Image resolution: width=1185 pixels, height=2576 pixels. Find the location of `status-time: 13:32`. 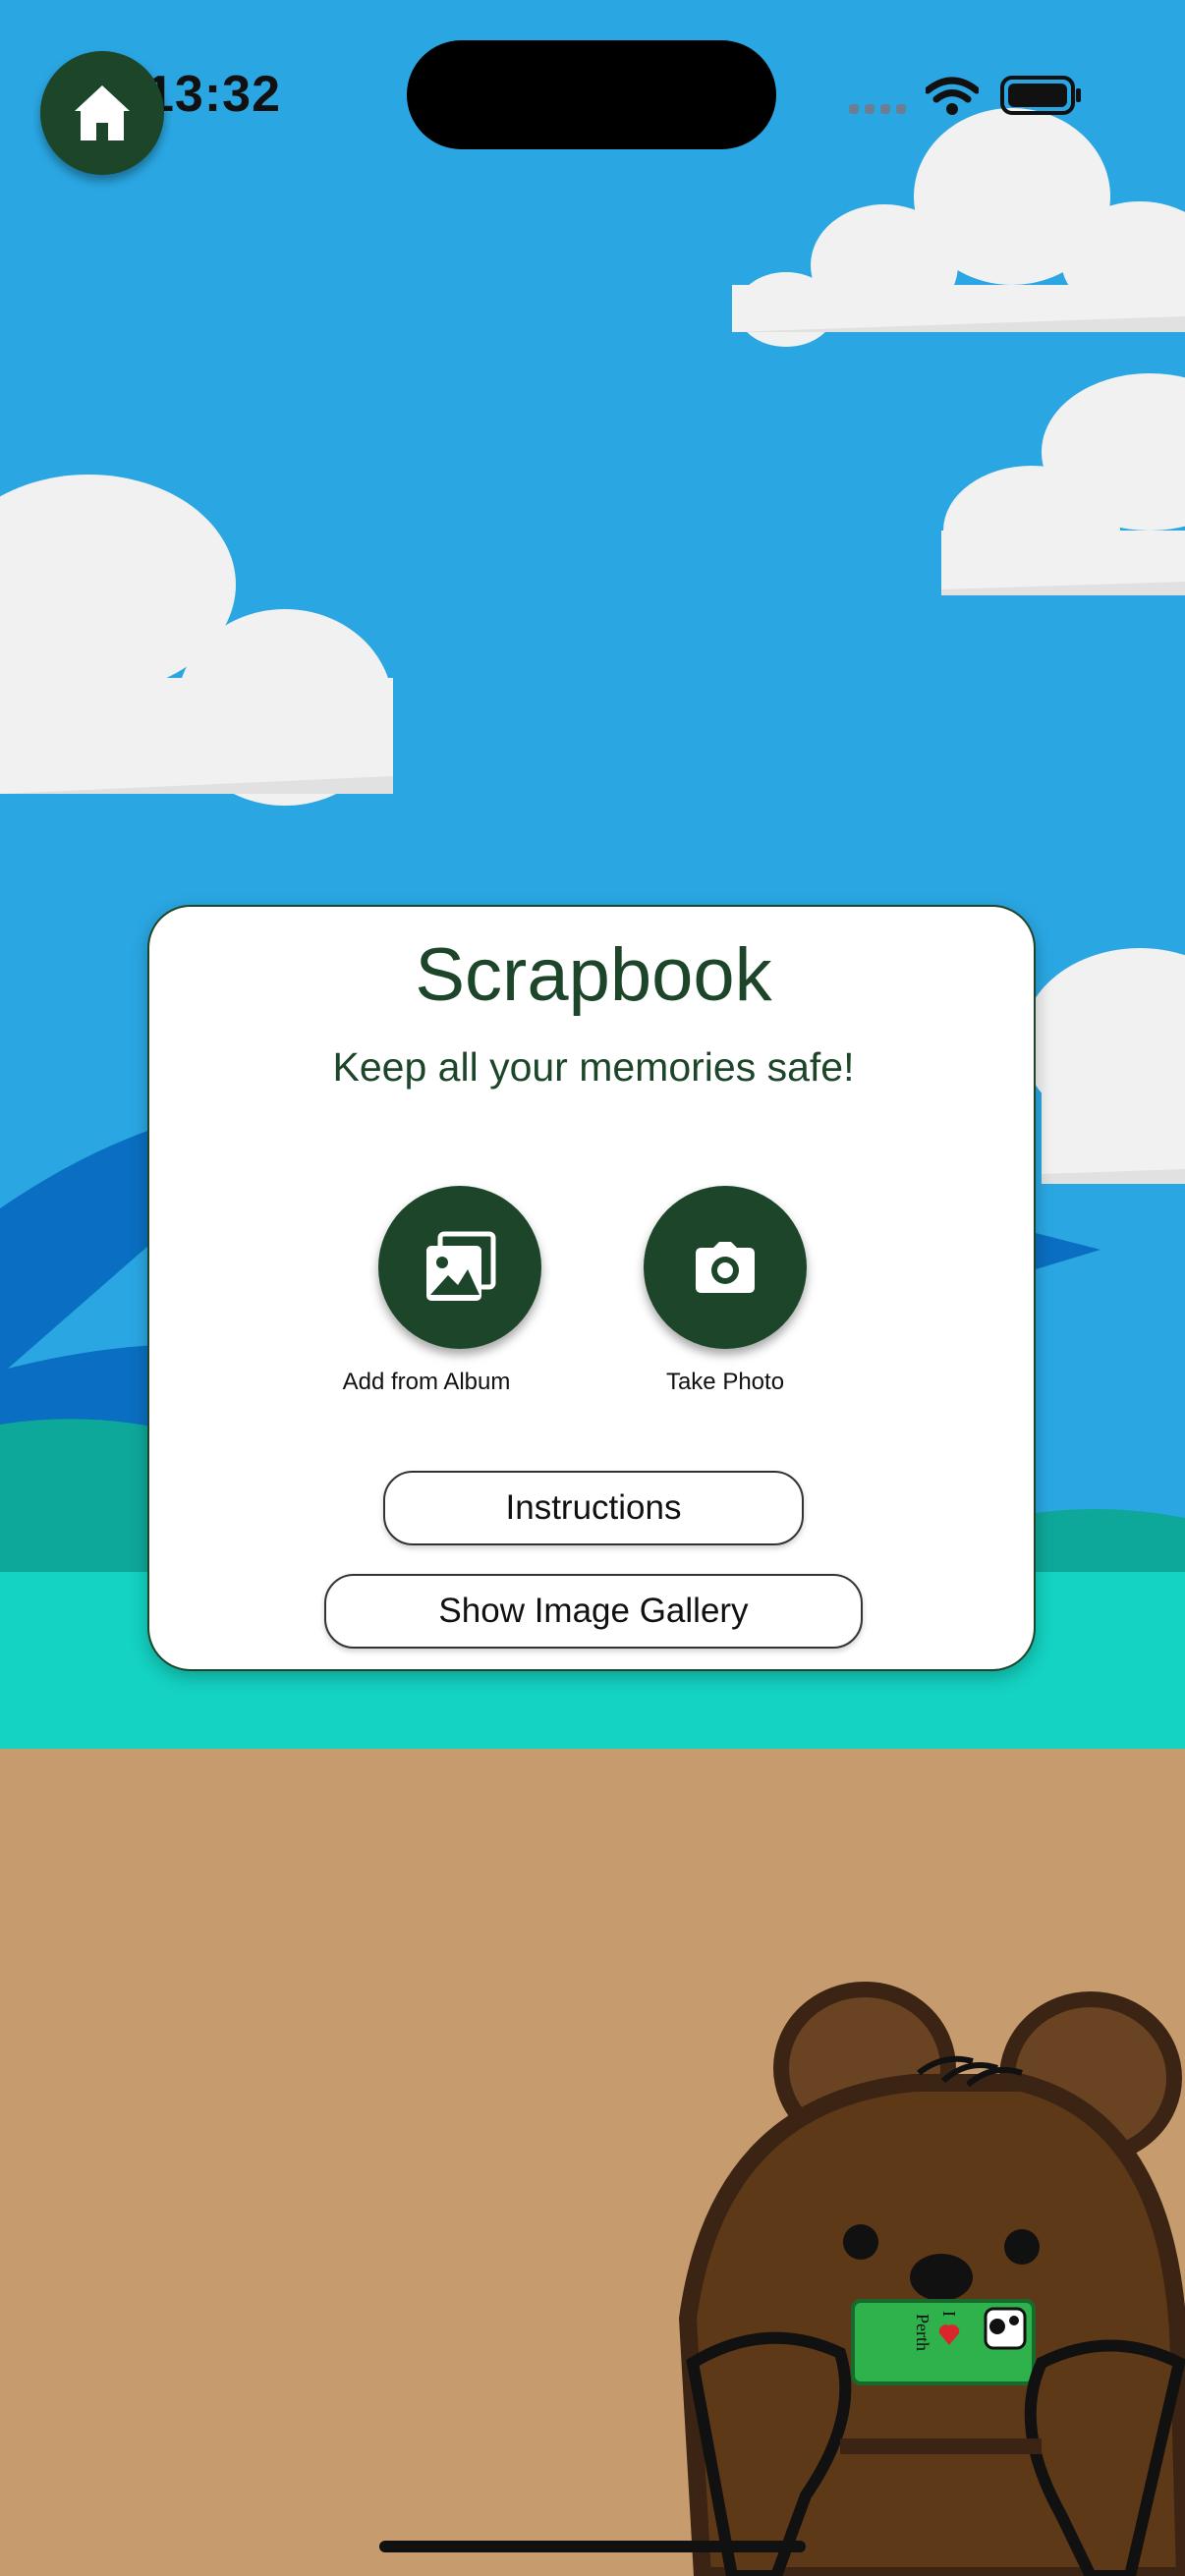

status-time: 13:32 is located at coordinates (213, 94).